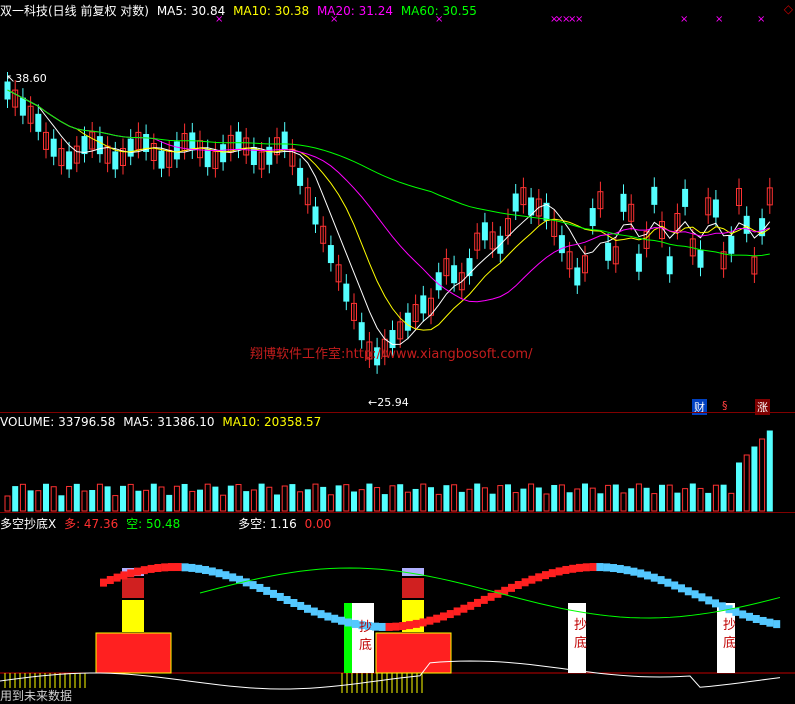  What do you see at coordinates (267, 524) in the screenshot?
I see `duokong-label: 多空: 1.16` at bounding box center [267, 524].